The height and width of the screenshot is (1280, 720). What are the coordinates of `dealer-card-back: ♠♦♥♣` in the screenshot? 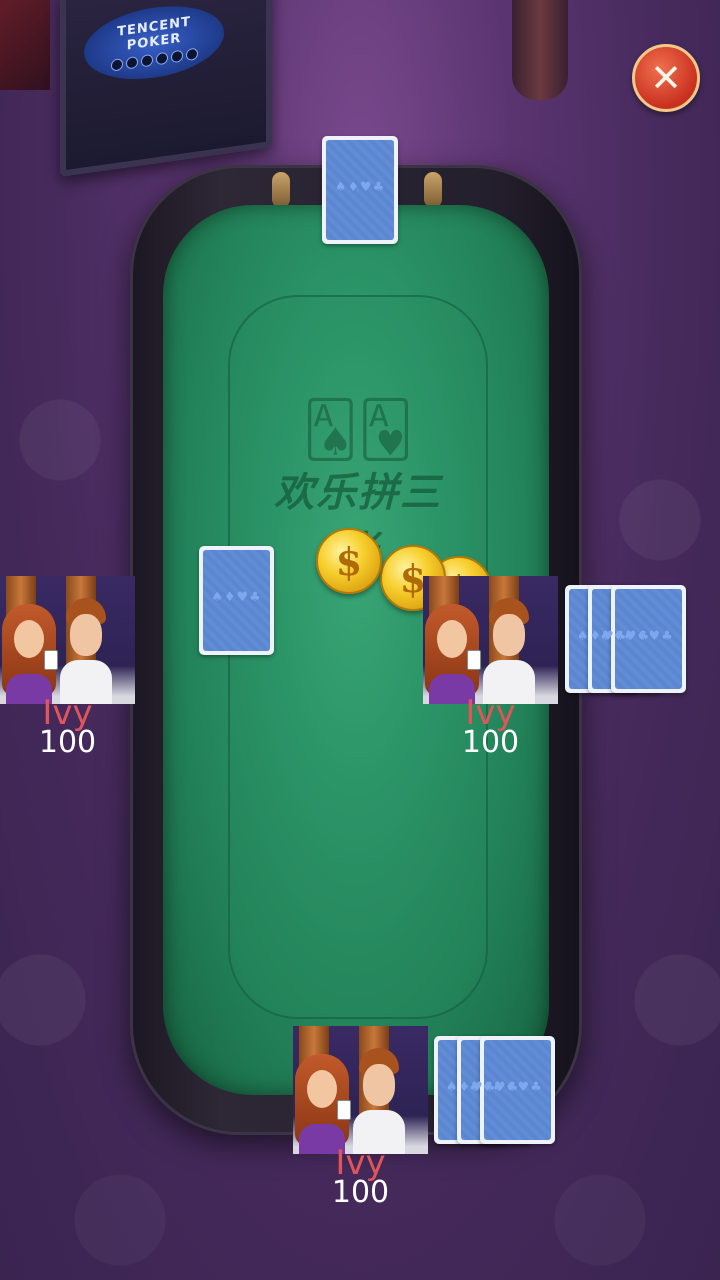 It's located at (360, 190).